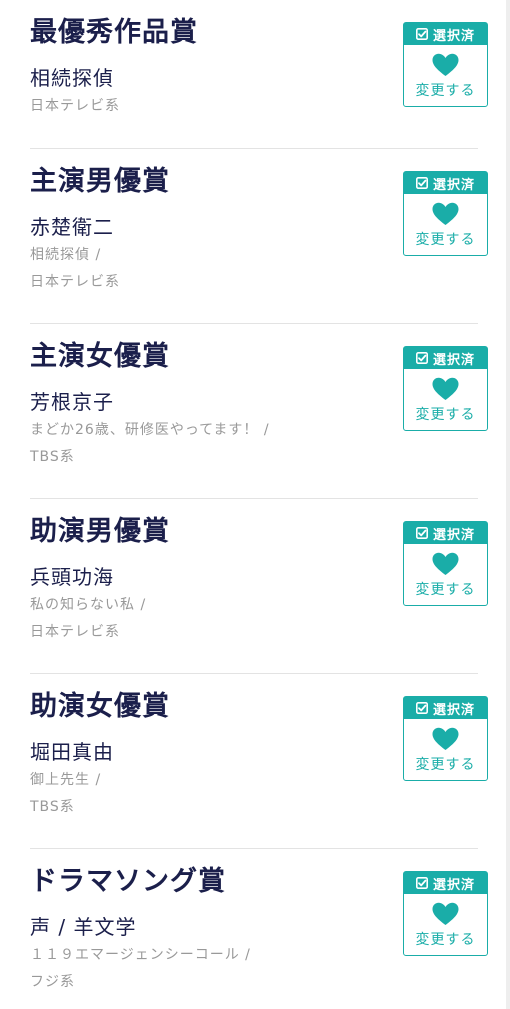 This screenshot has width=510, height=1009. Describe the element at coordinates (508, 504) in the screenshot. I see `scroll-edge` at that location.